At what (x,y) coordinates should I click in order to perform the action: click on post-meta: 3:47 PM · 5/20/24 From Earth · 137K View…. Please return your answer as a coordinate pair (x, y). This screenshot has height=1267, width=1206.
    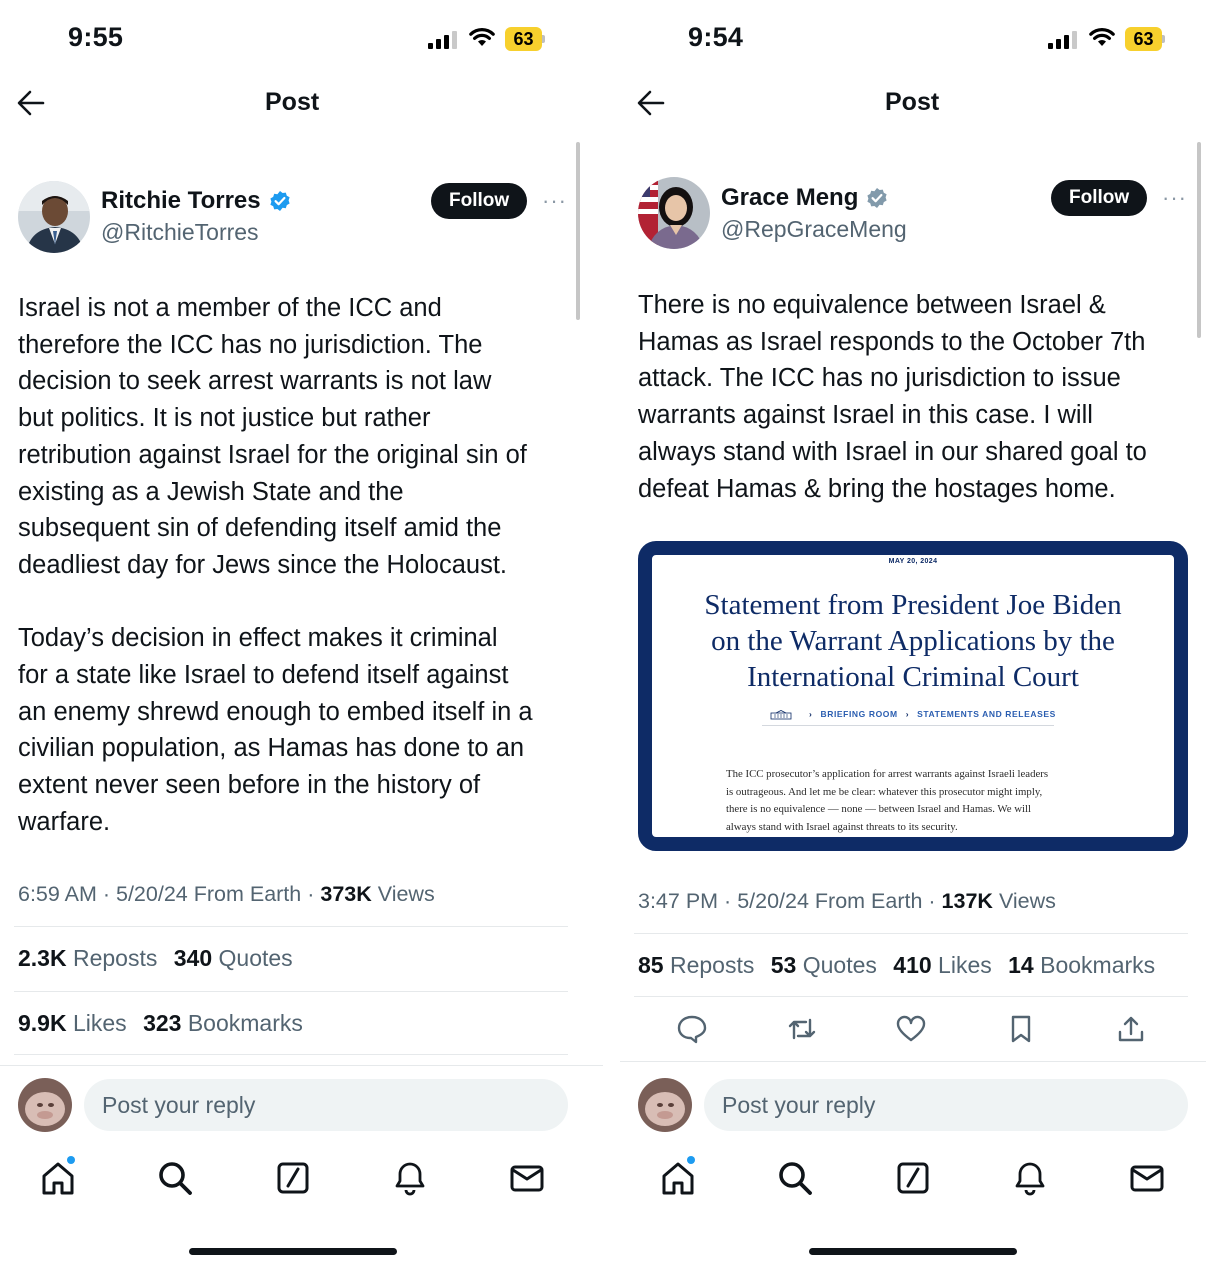
    Looking at the image, I should click on (847, 901).